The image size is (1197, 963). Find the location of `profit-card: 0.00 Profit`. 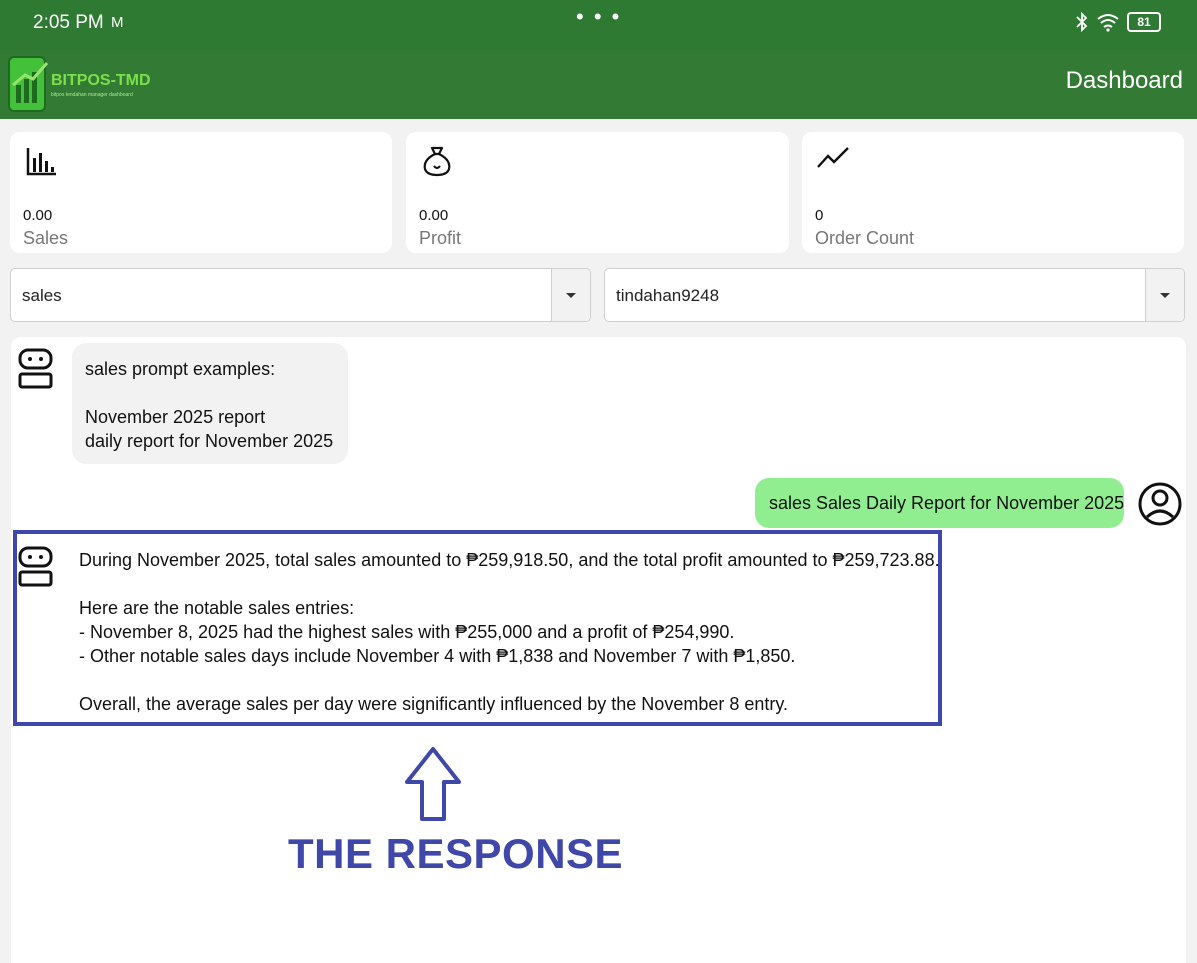

profit-card: 0.00 Profit is located at coordinates (597, 192).